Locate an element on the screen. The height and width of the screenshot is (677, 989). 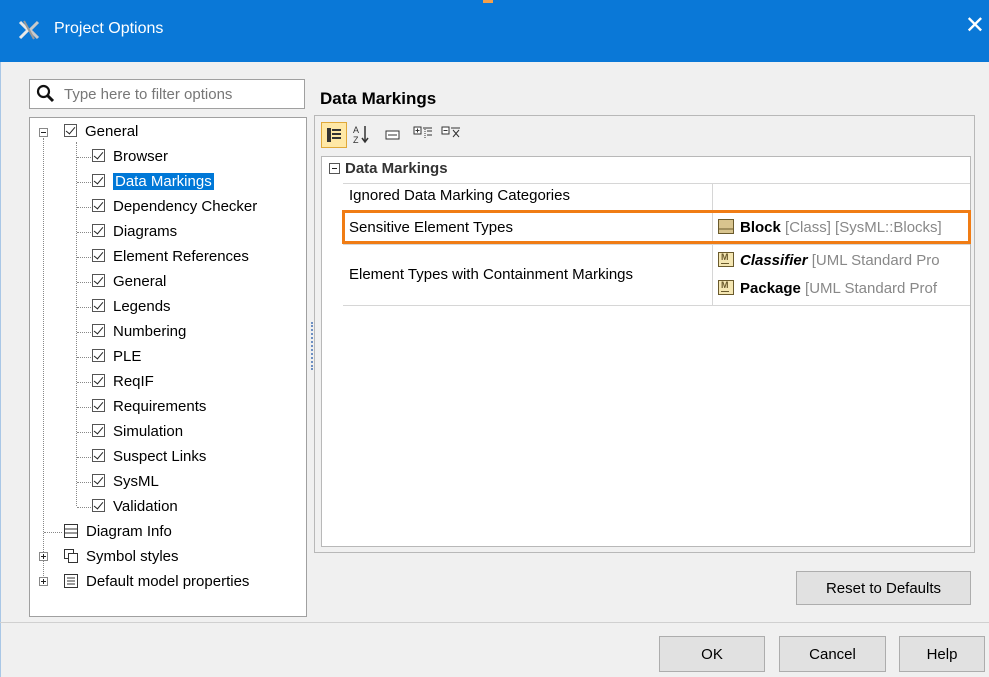
expand-default-model-properties-icon is located at coordinates (43, 581).